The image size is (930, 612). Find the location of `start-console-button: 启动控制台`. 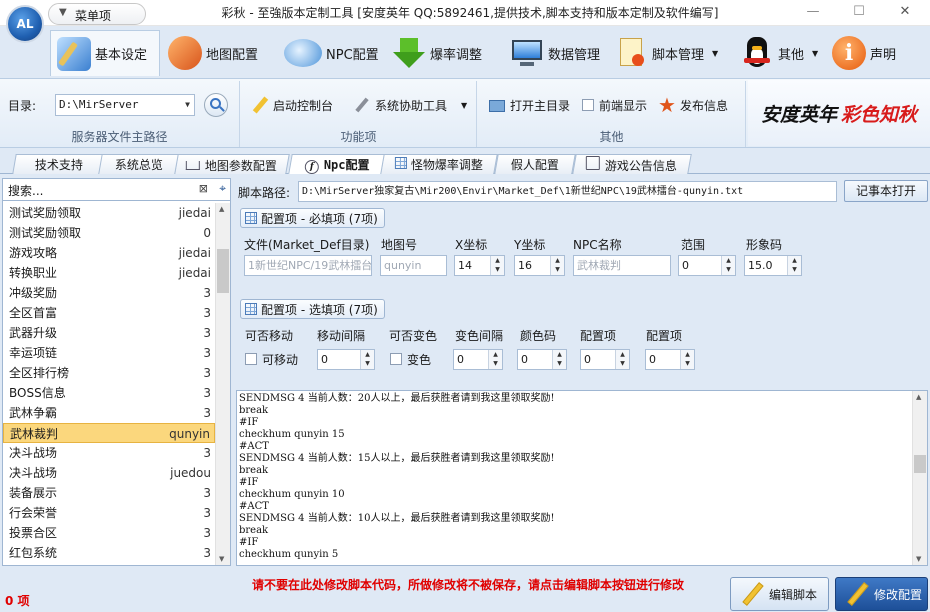

start-console-button: 启动控制台 is located at coordinates (292, 105).